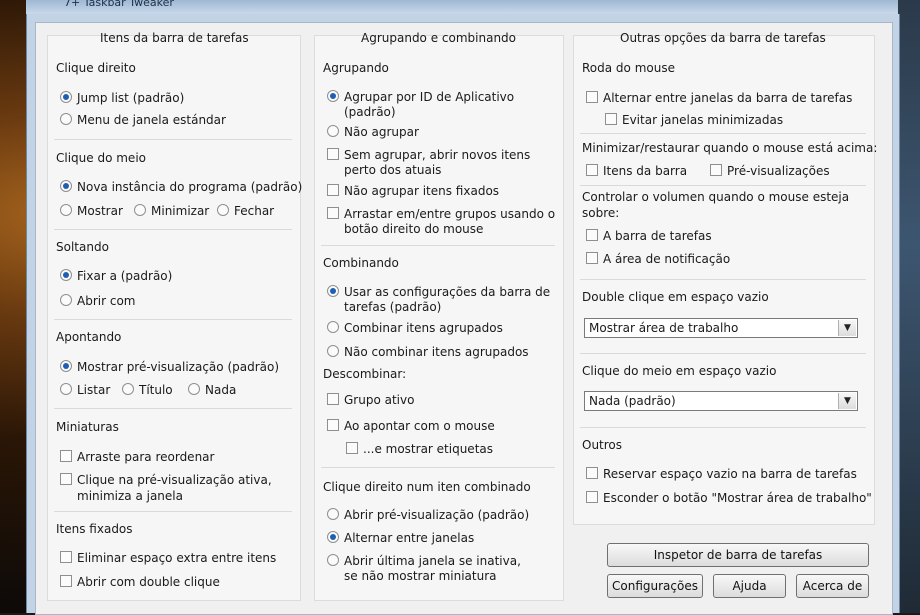  Describe the element at coordinates (87, 427) in the screenshot. I see `section-miniaturas: Miniaturas` at that location.